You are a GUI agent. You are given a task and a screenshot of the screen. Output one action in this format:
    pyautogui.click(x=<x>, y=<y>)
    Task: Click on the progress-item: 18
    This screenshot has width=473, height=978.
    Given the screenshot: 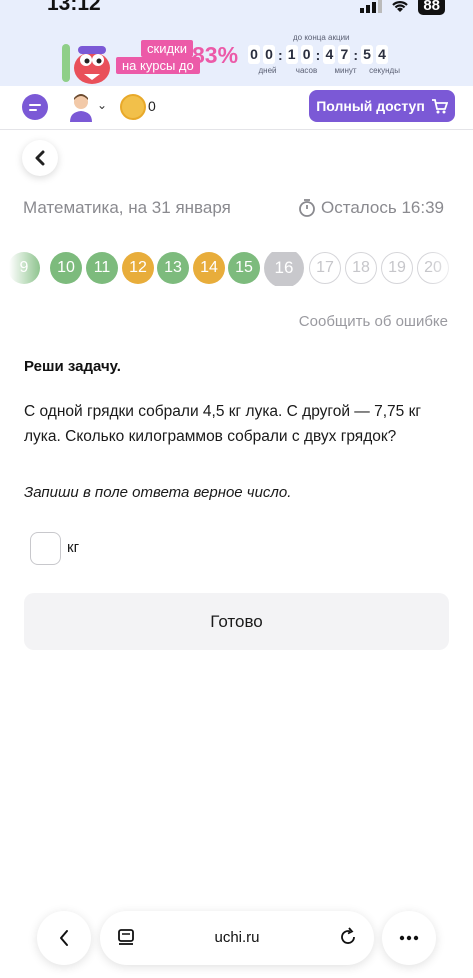 What is the action you would take?
    pyautogui.click(x=361, y=268)
    